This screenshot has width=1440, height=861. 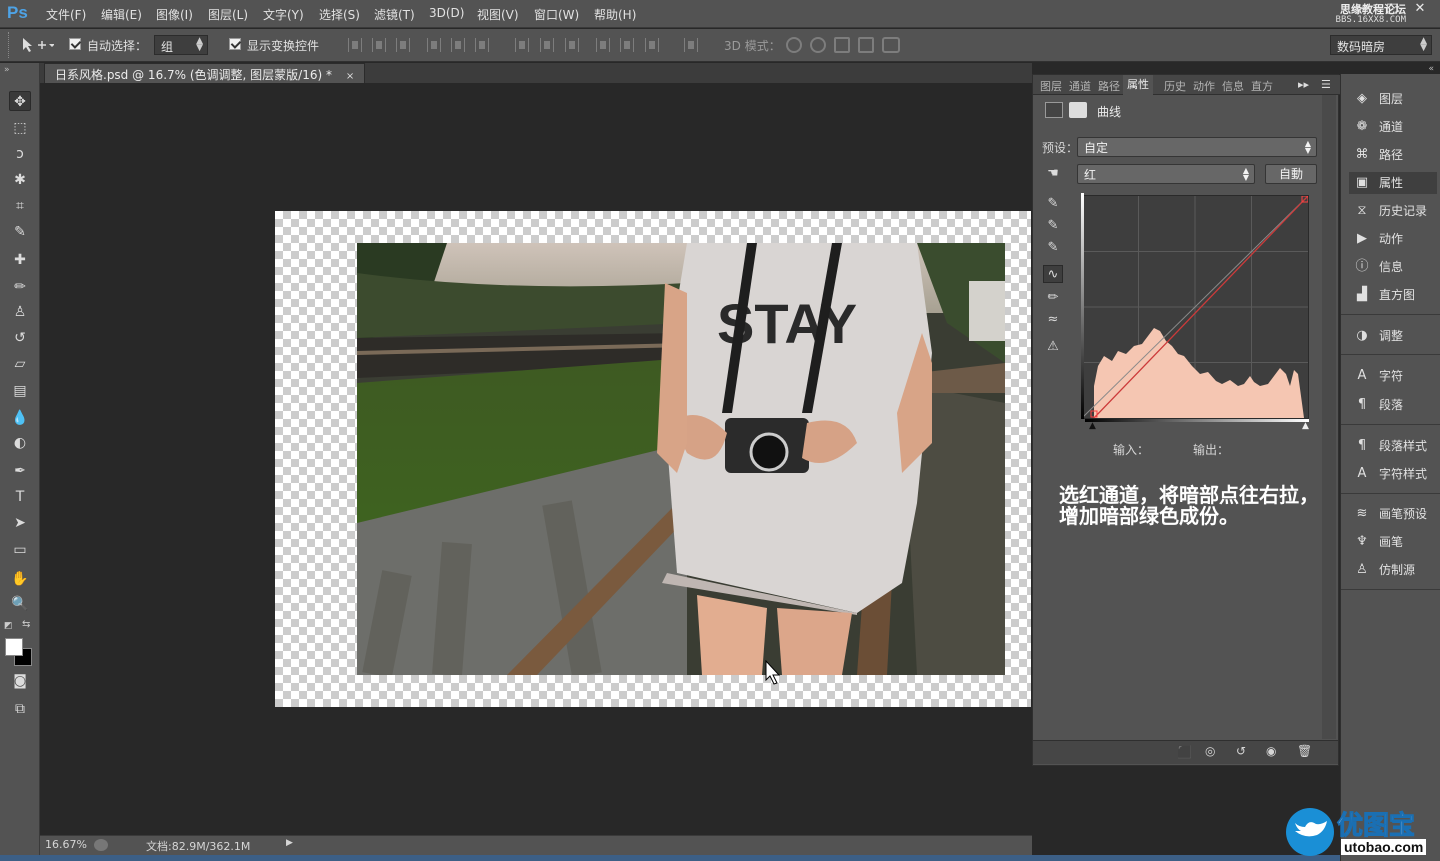 What do you see at coordinates (66, 844) in the screenshot?
I see `zoom-level: 16.67%` at bounding box center [66, 844].